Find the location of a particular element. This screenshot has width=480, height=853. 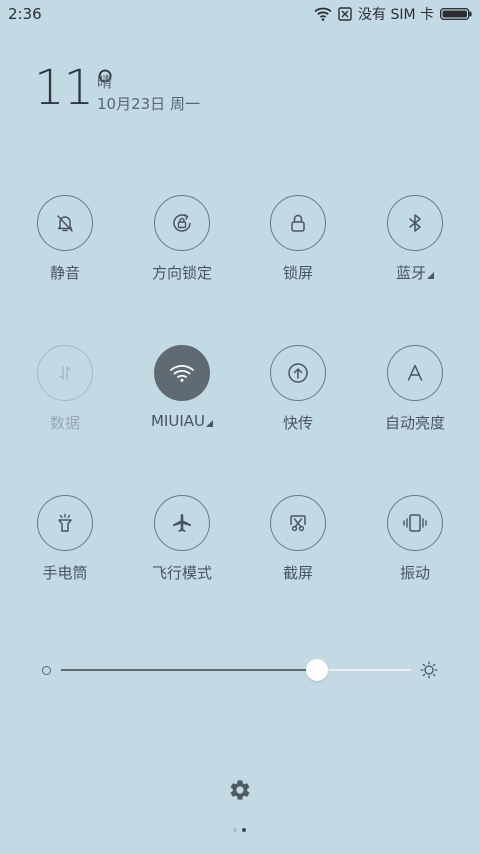

toggle-airplane-mode: 飞行模式 is located at coordinates (182, 539).